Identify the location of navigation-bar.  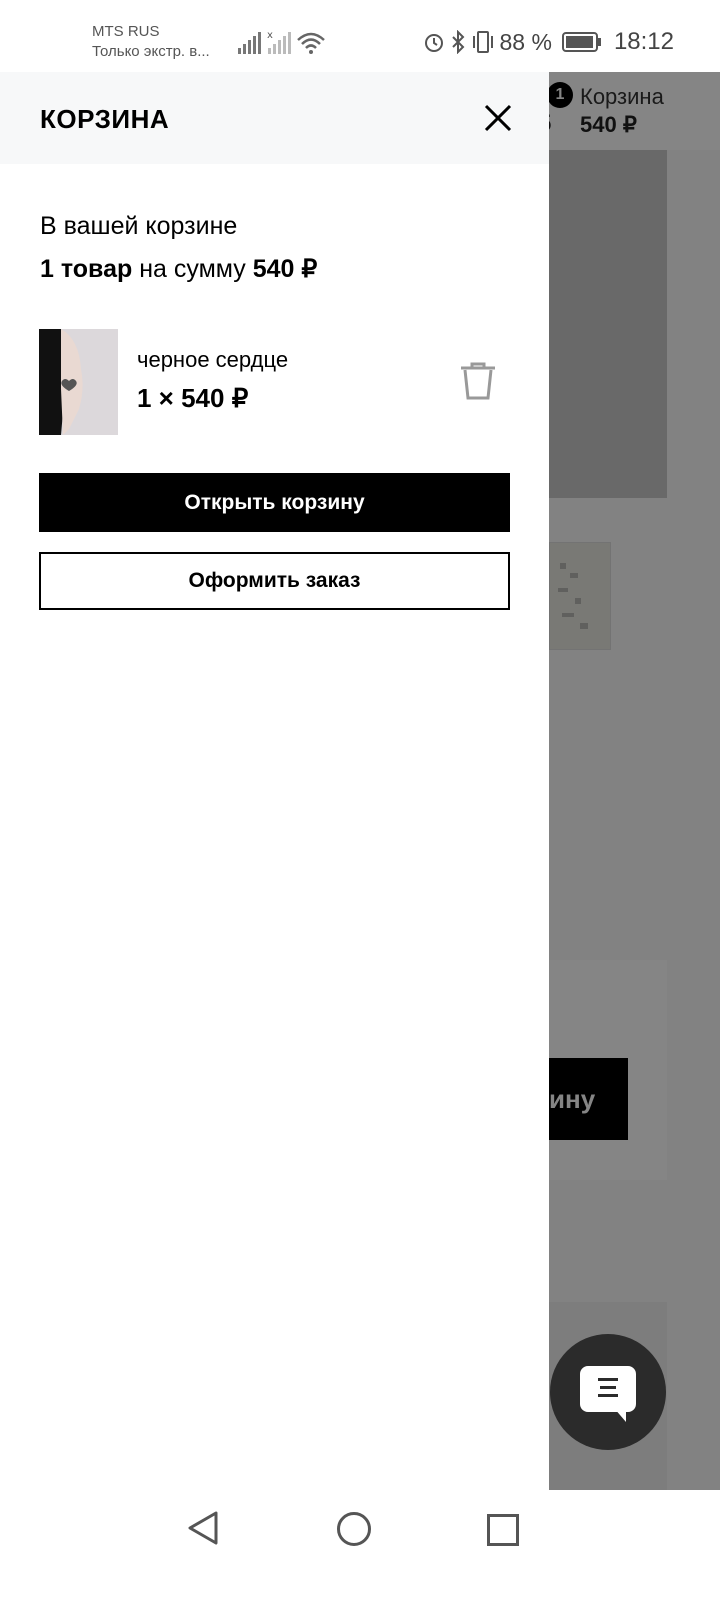
(360, 1545).